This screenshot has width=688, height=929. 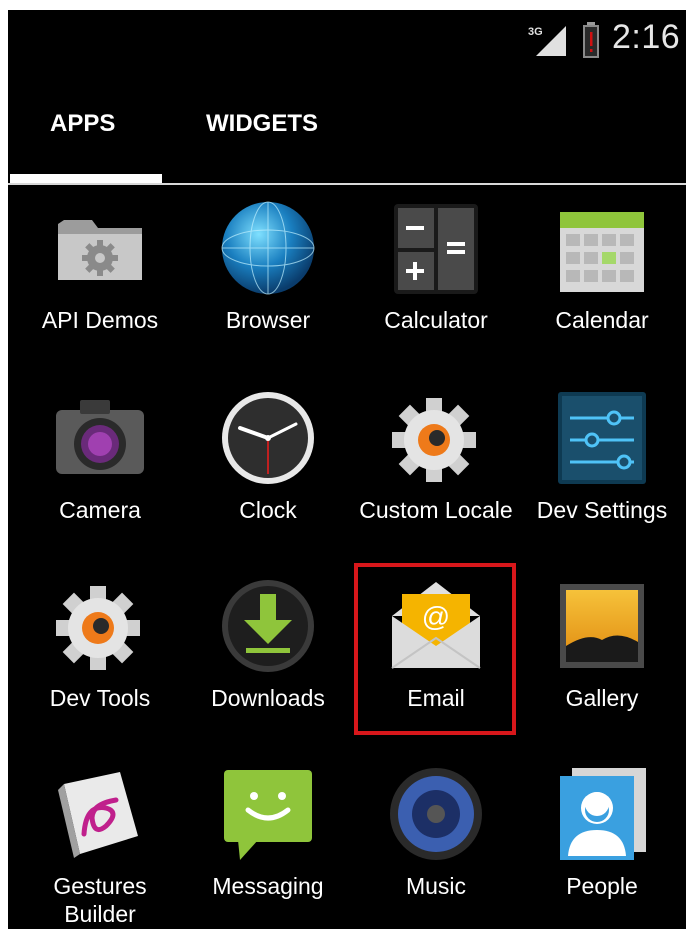 I want to click on app-clock: Clock, so click(x=268, y=456).